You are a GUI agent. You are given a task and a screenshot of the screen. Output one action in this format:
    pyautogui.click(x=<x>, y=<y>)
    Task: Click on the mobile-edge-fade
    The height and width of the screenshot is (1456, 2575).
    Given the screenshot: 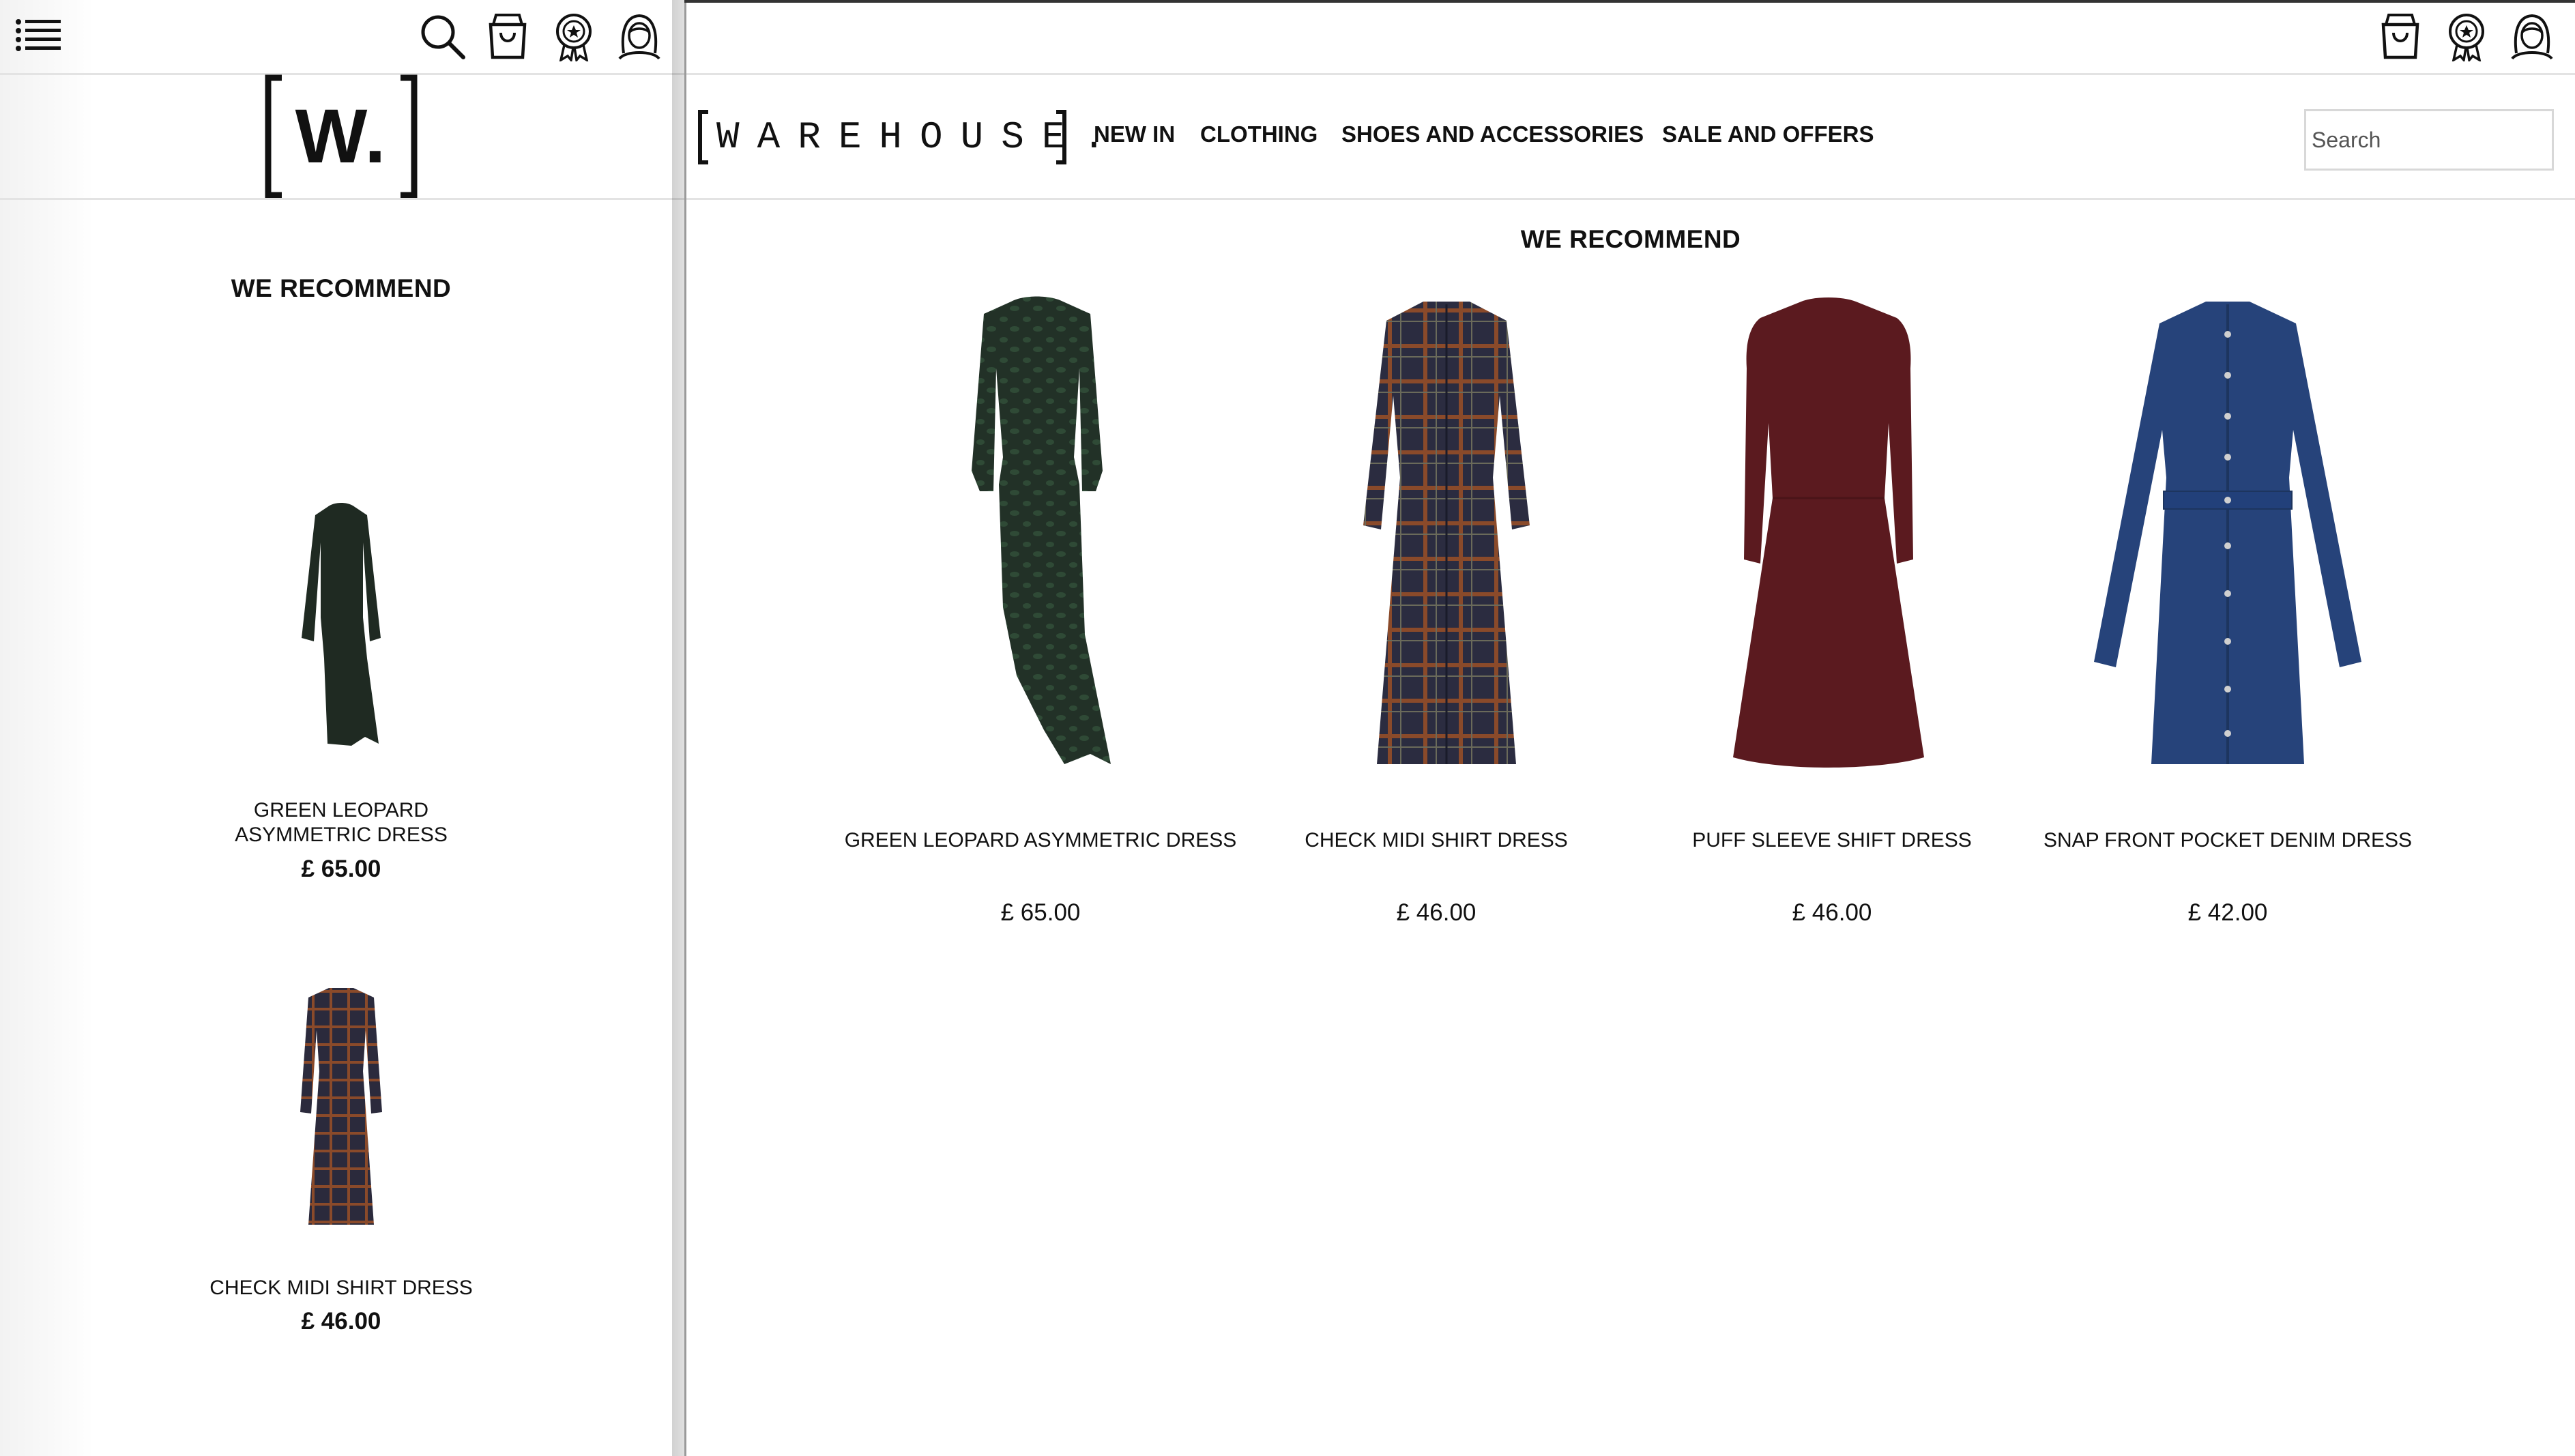 What is the action you would take?
    pyautogui.click(x=48, y=728)
    